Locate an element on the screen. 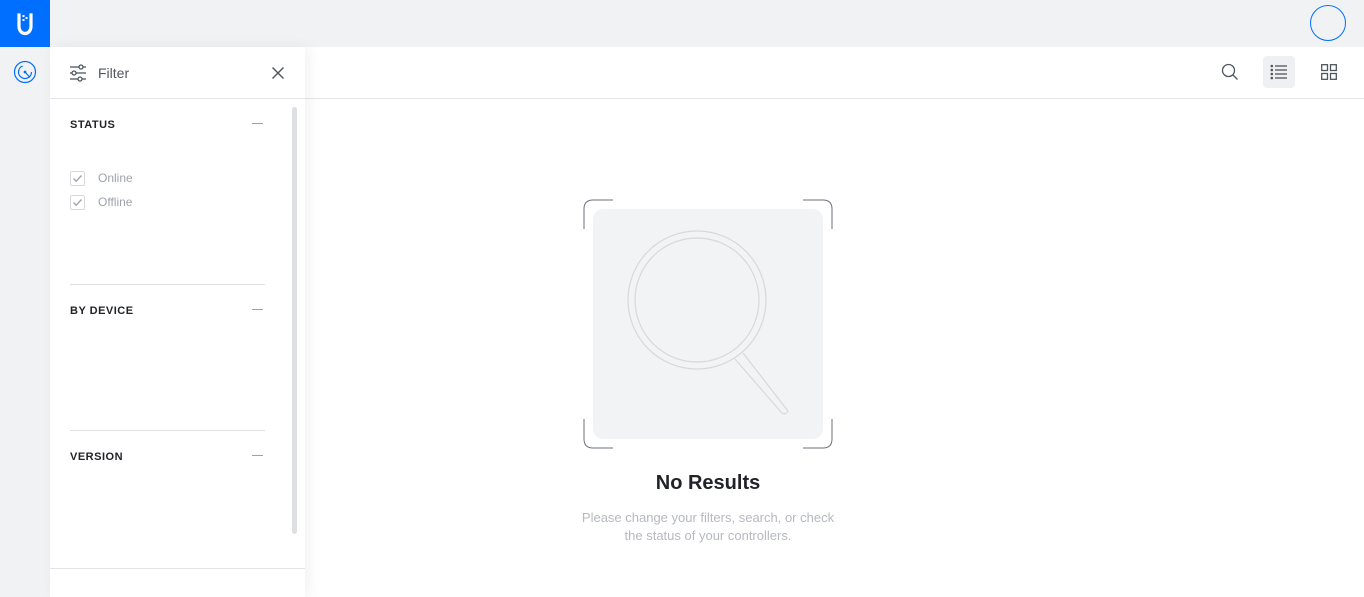  search-icon is located at coordinates (1229, 71).